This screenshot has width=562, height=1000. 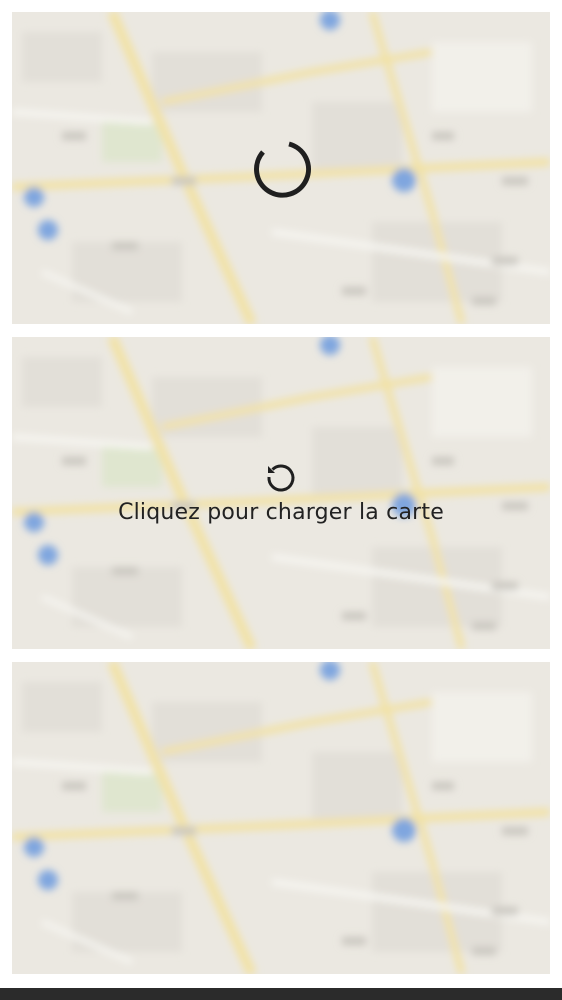 What do you see at coordinates (281, 478) in the screenshot?
I see `reload-icon` at bounding box center [281, 478].